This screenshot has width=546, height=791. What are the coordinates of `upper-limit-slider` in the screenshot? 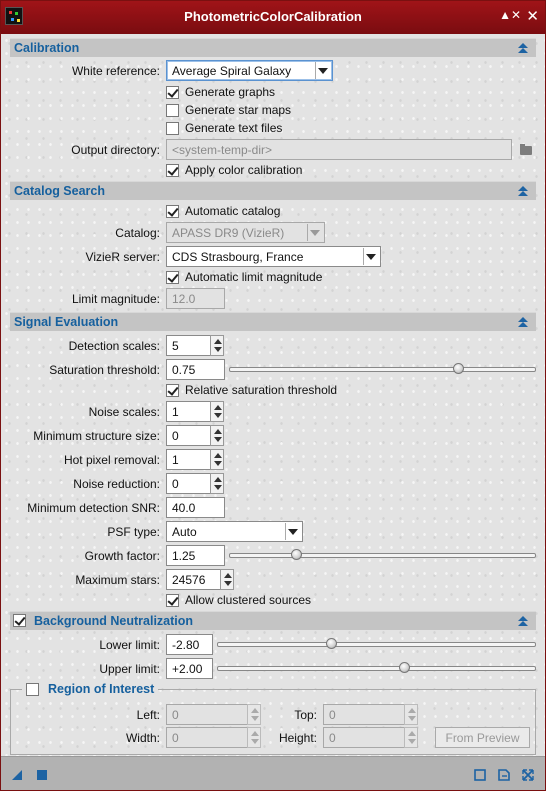 It's located at (376, 667).